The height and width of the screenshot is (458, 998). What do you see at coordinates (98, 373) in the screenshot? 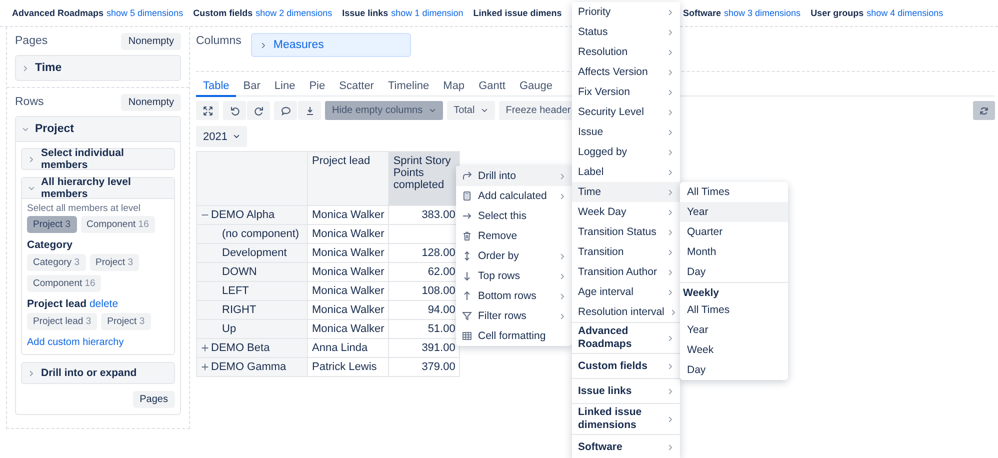
I see `collapsible-header: Drill into or expand` at bounding box center [98, 373].